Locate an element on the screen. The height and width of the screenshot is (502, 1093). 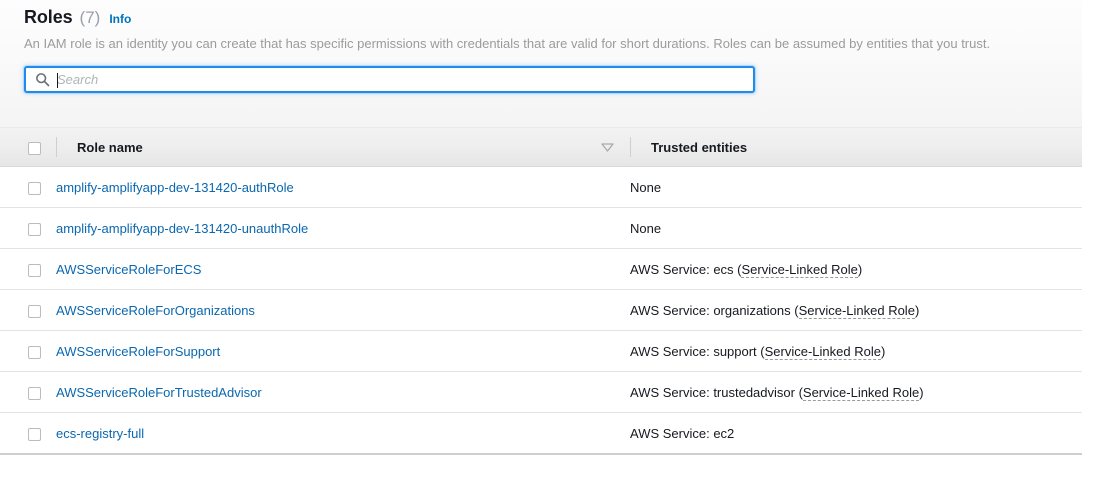
table-row: ecs-registry-full AWS Service: ec2 is located at coordinates (541, 433).